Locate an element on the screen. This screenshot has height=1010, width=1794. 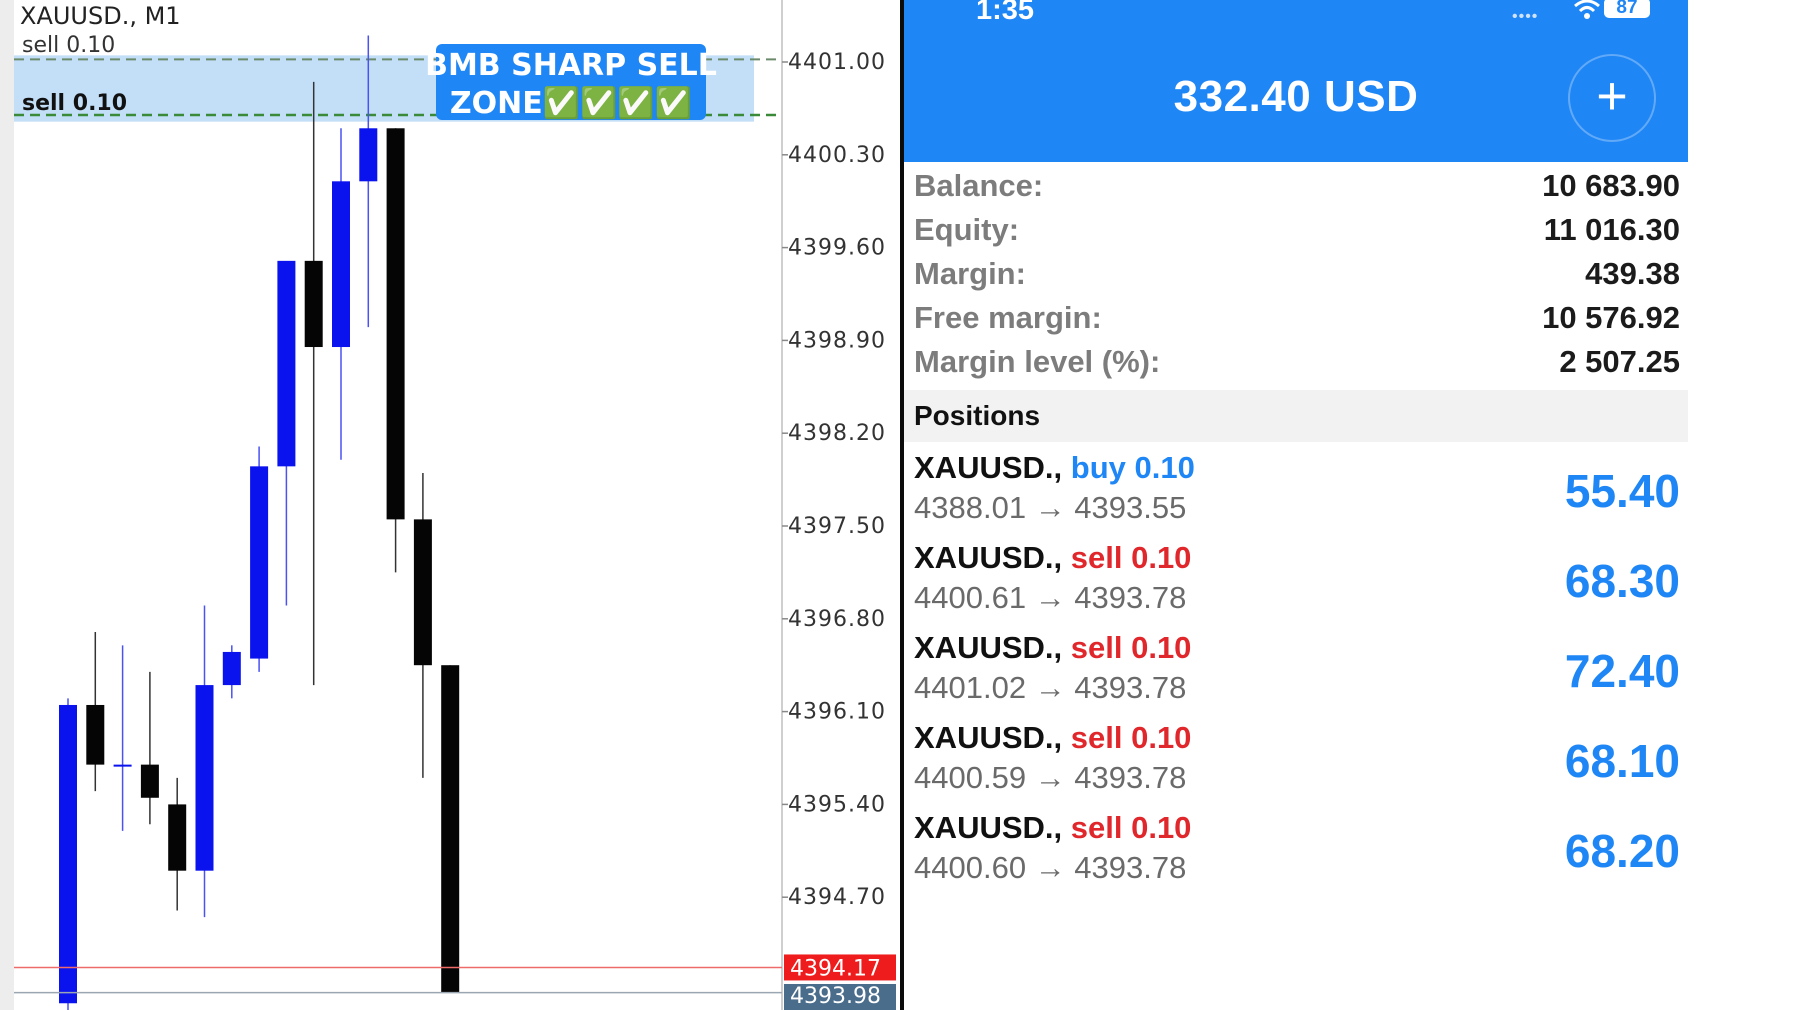
account-row-balance: Balance: 10 683.90 is located at coordinates (1297, 188).